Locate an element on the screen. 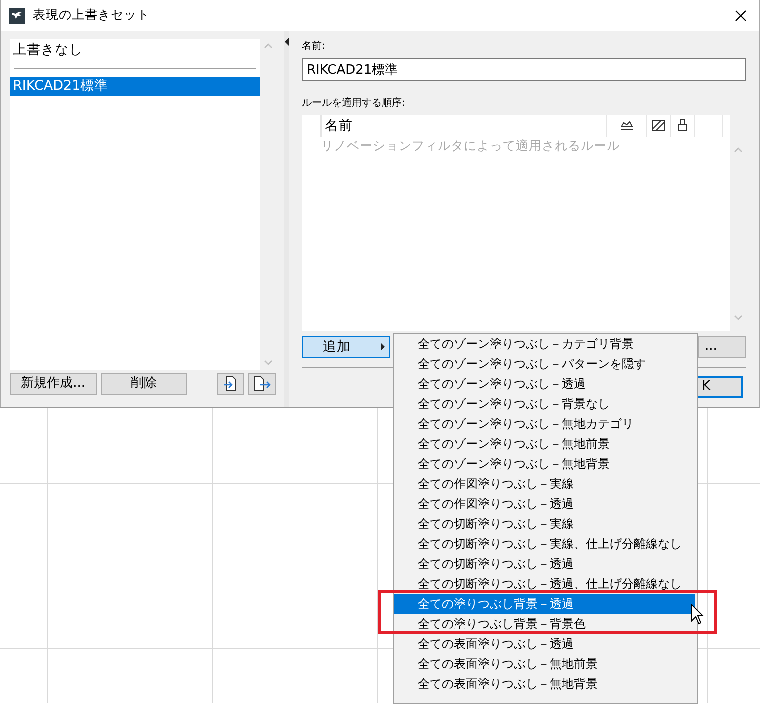  file-import-icon is located at coordinates (230, 384).